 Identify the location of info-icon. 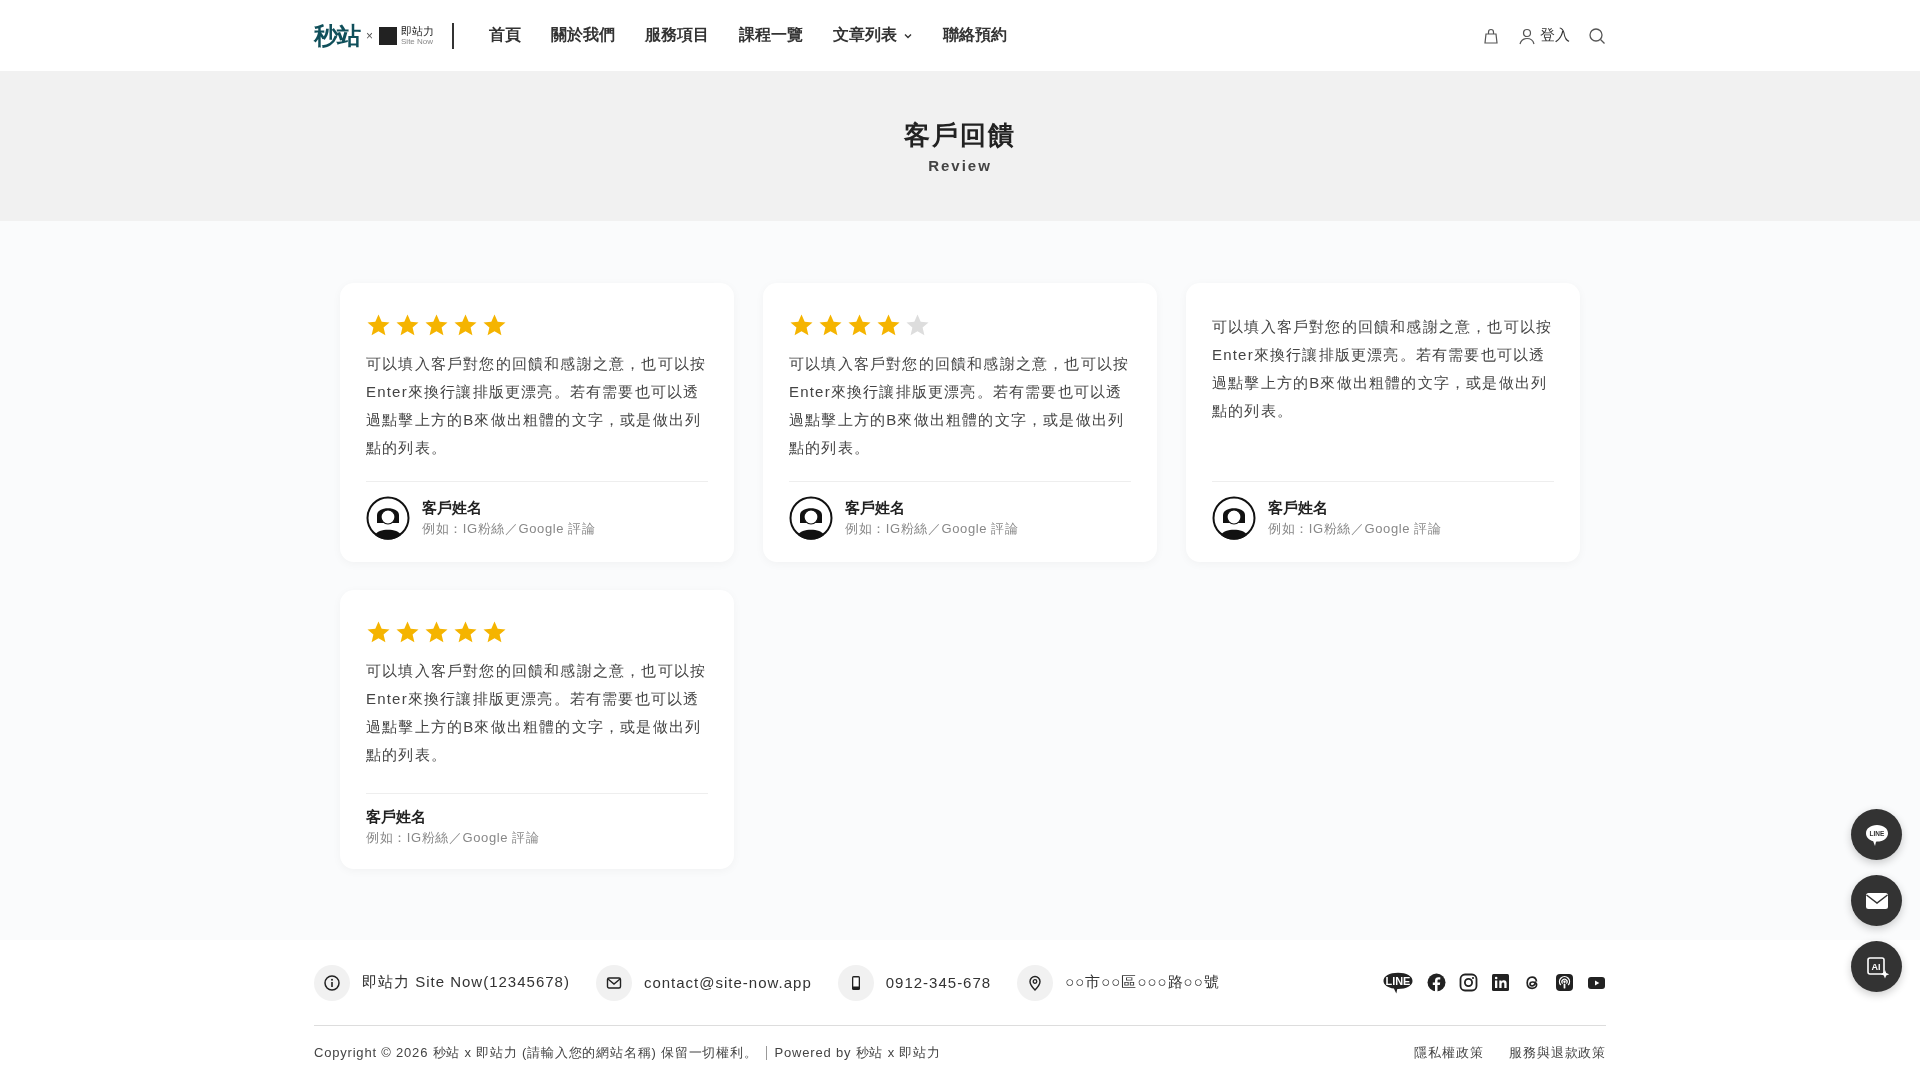
(332, 982).